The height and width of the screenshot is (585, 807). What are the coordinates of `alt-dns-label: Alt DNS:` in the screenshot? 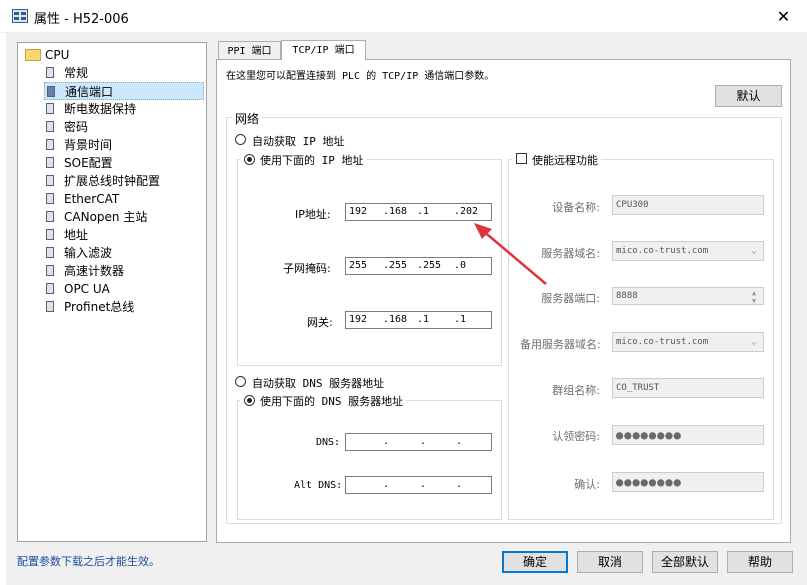 It's located at (318, 485).